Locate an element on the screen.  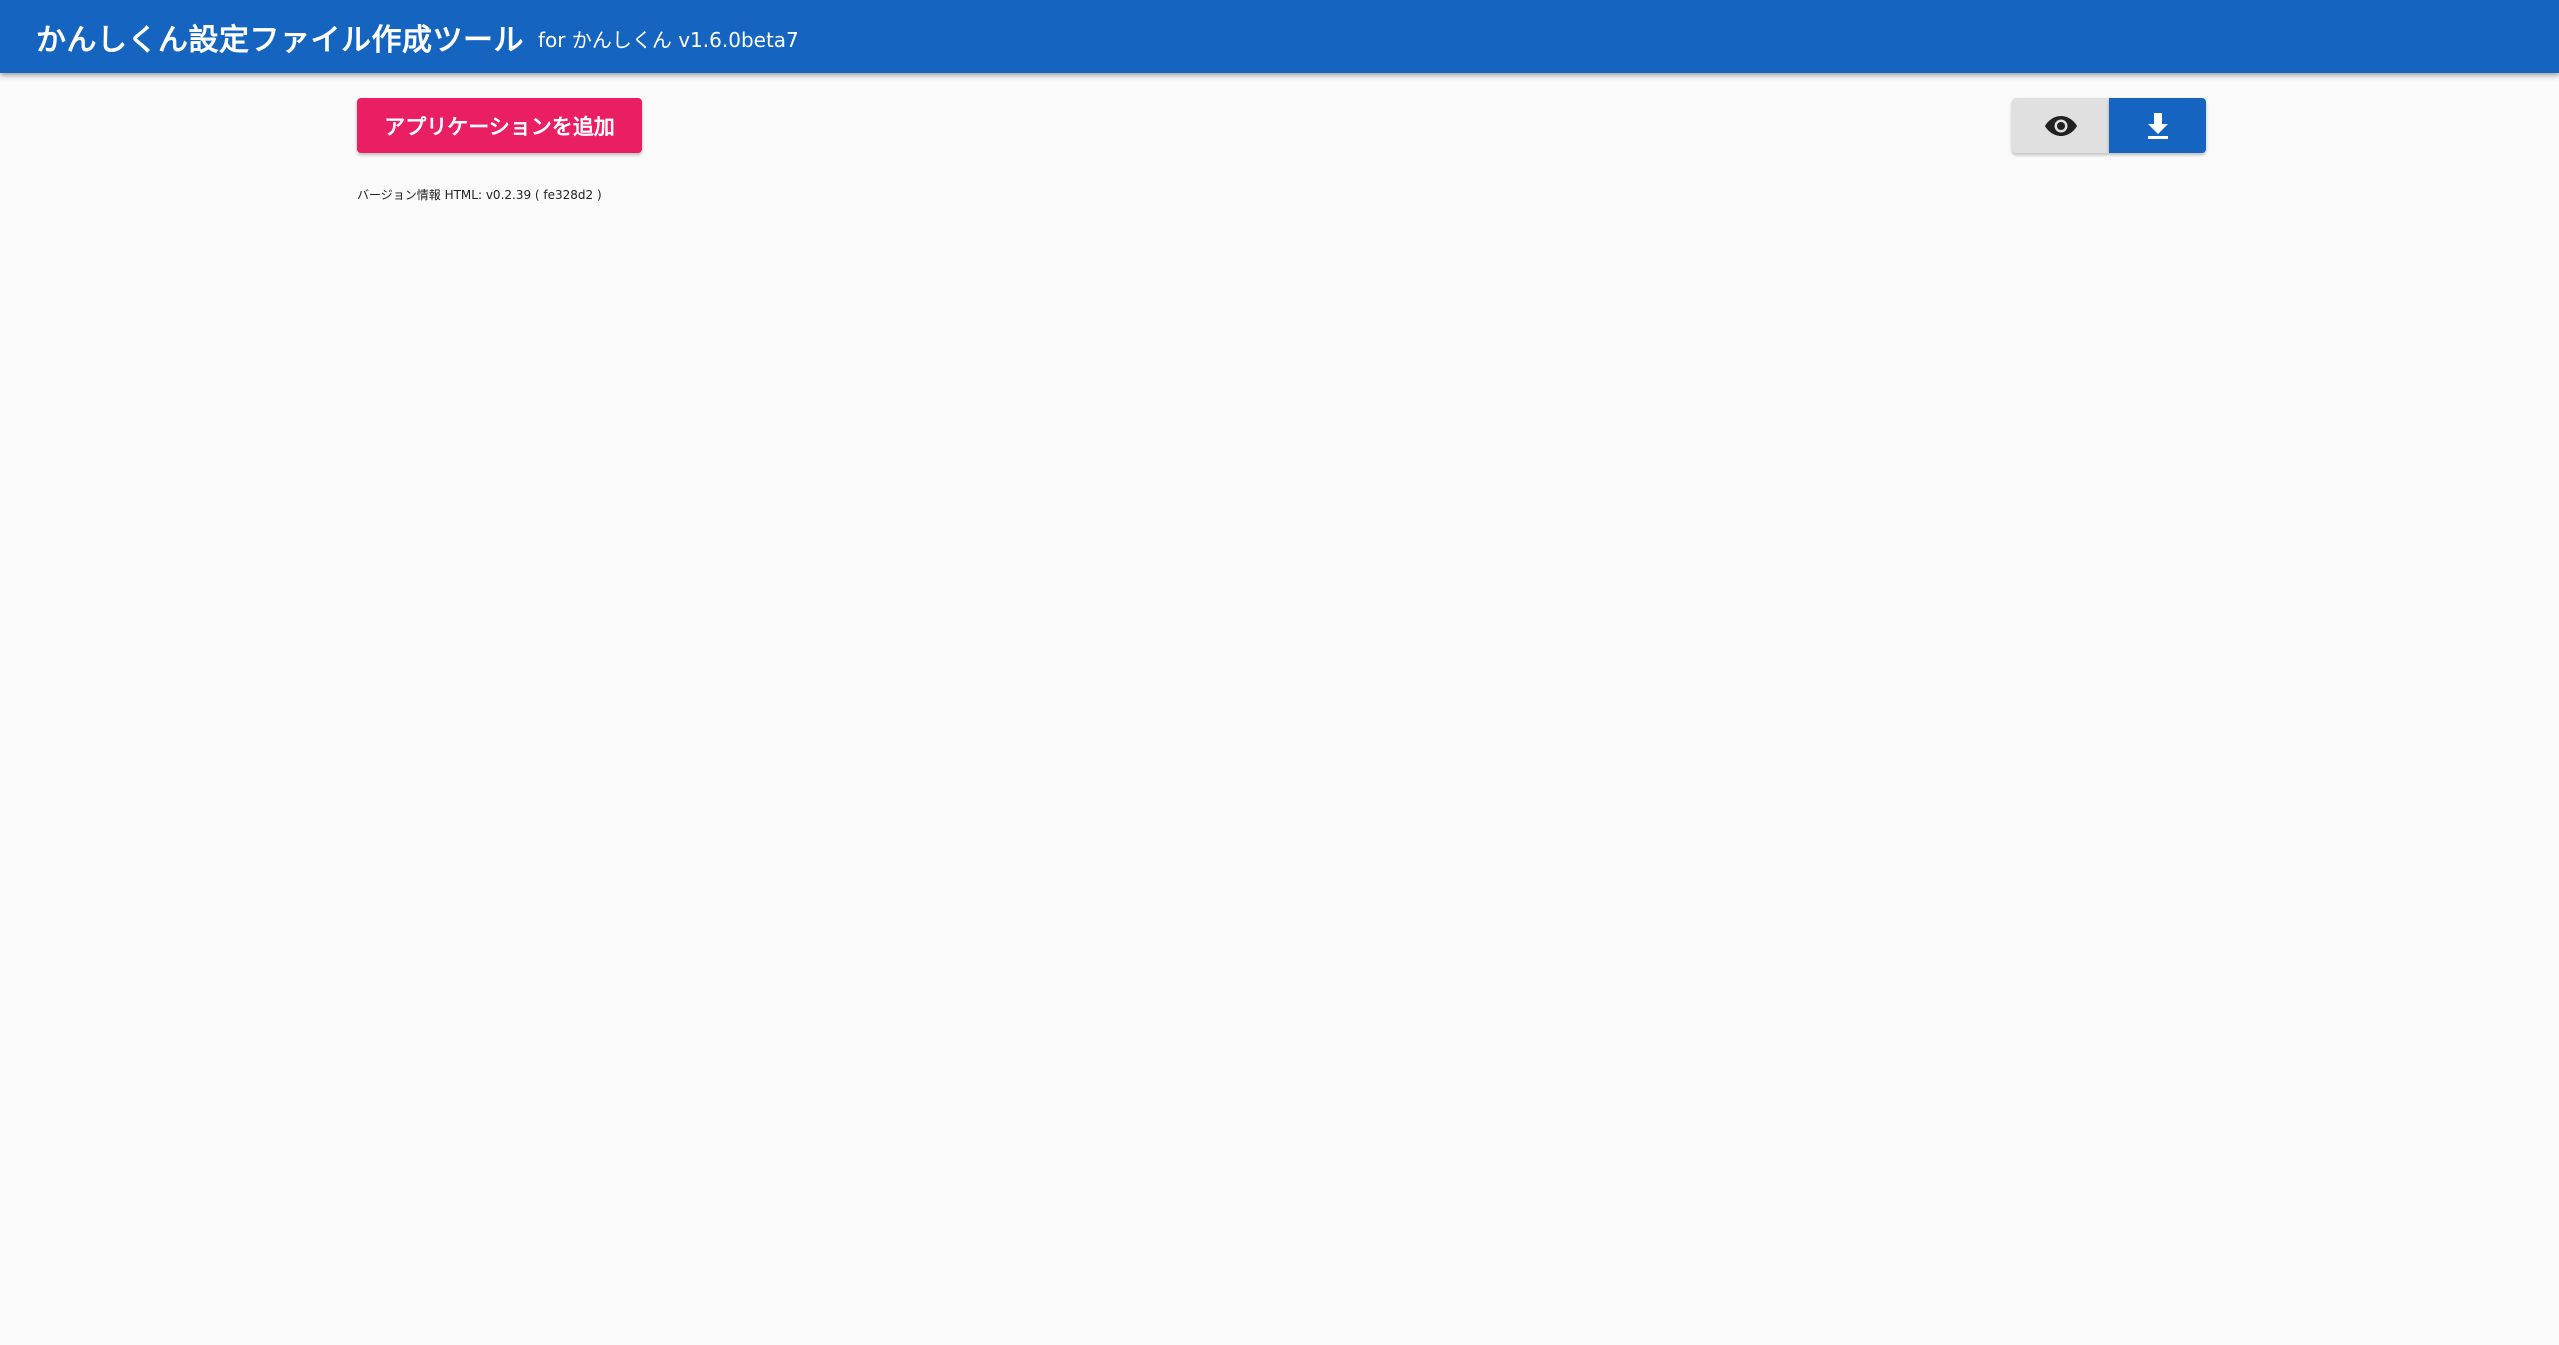
eye-icon is located at coordinates (2061, 126).